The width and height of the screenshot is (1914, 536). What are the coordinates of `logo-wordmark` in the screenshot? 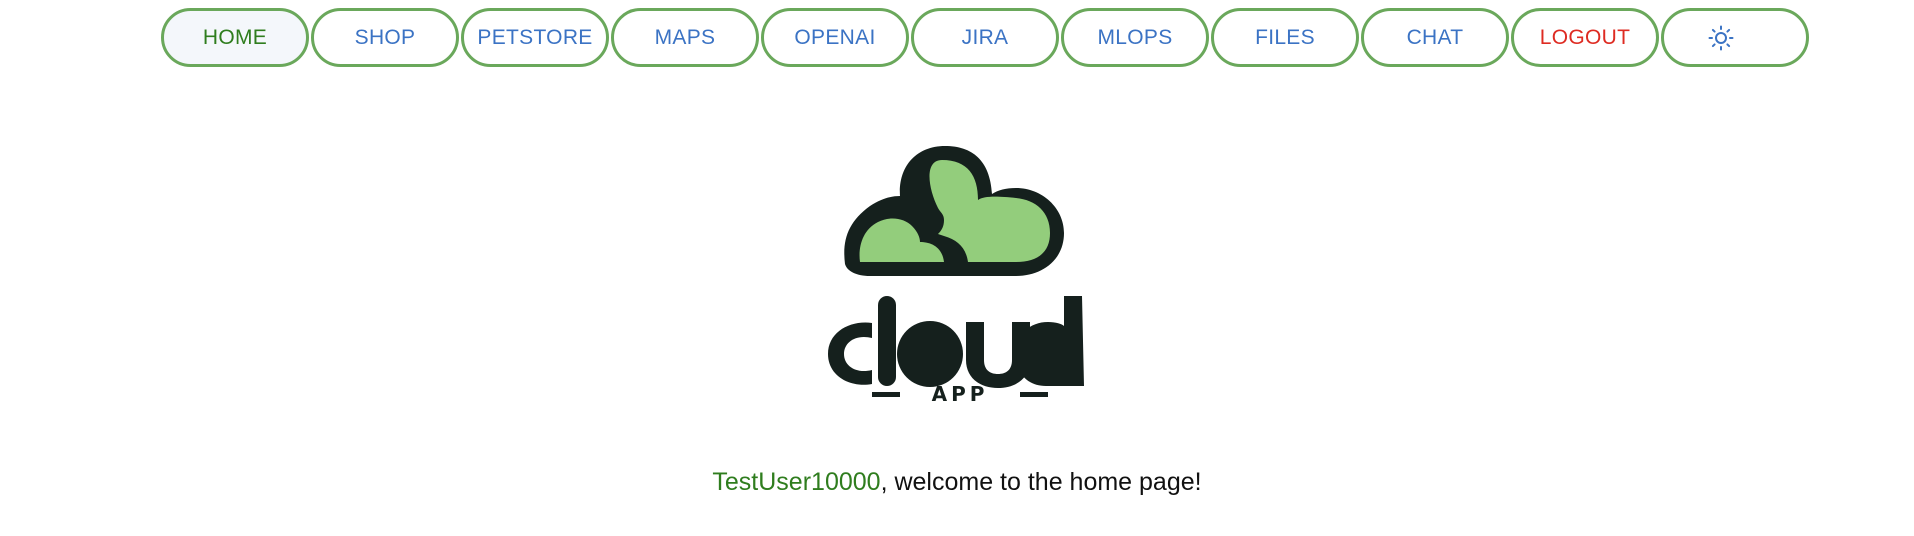 It's located at (956, 342).